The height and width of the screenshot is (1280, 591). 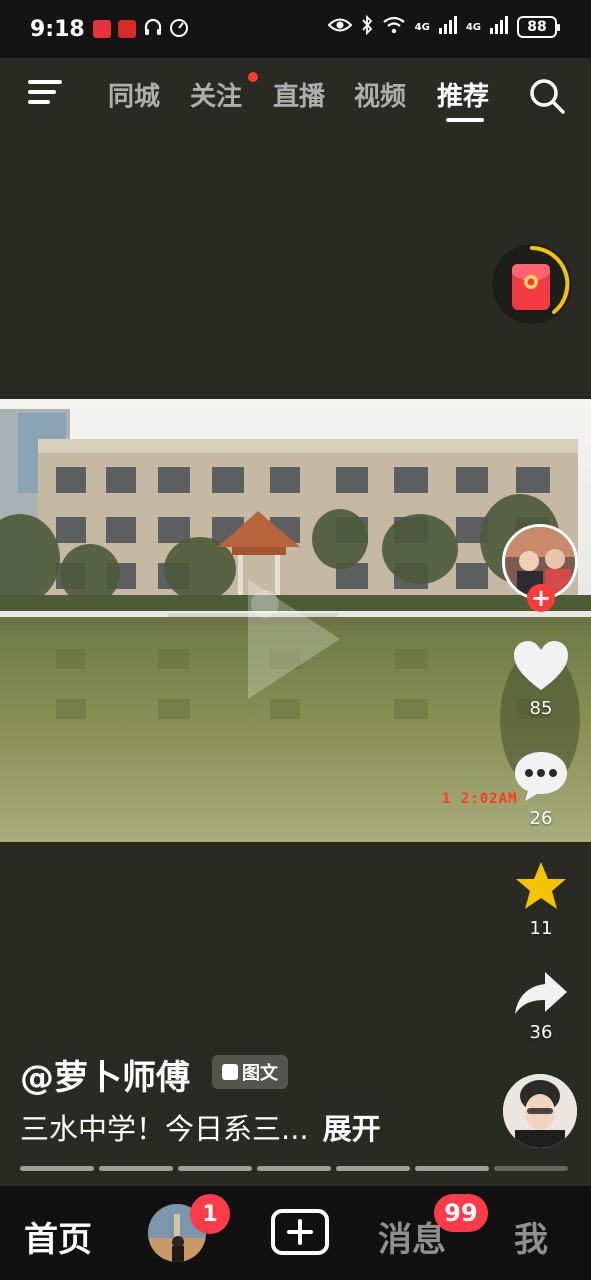 I want to click on tab-nearby: 同城, so click(x=134, y=94).